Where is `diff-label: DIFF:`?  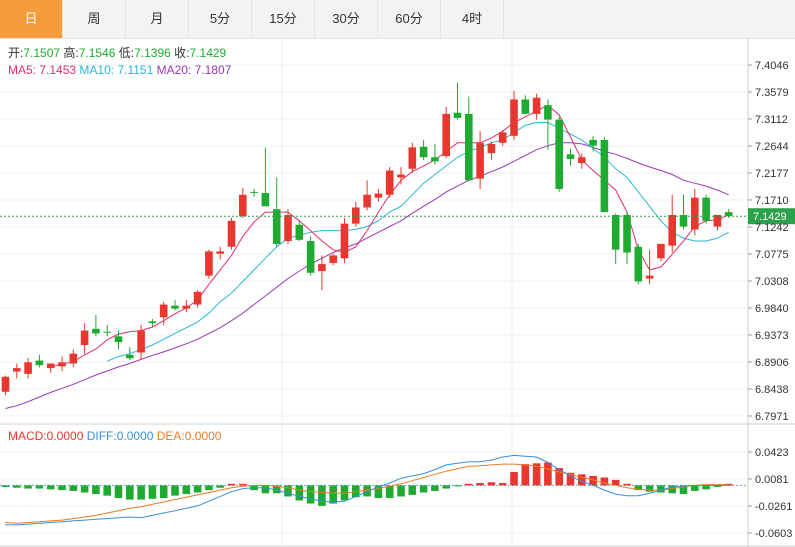
diff-label: DIFF: is located at coordinates (102, 436).